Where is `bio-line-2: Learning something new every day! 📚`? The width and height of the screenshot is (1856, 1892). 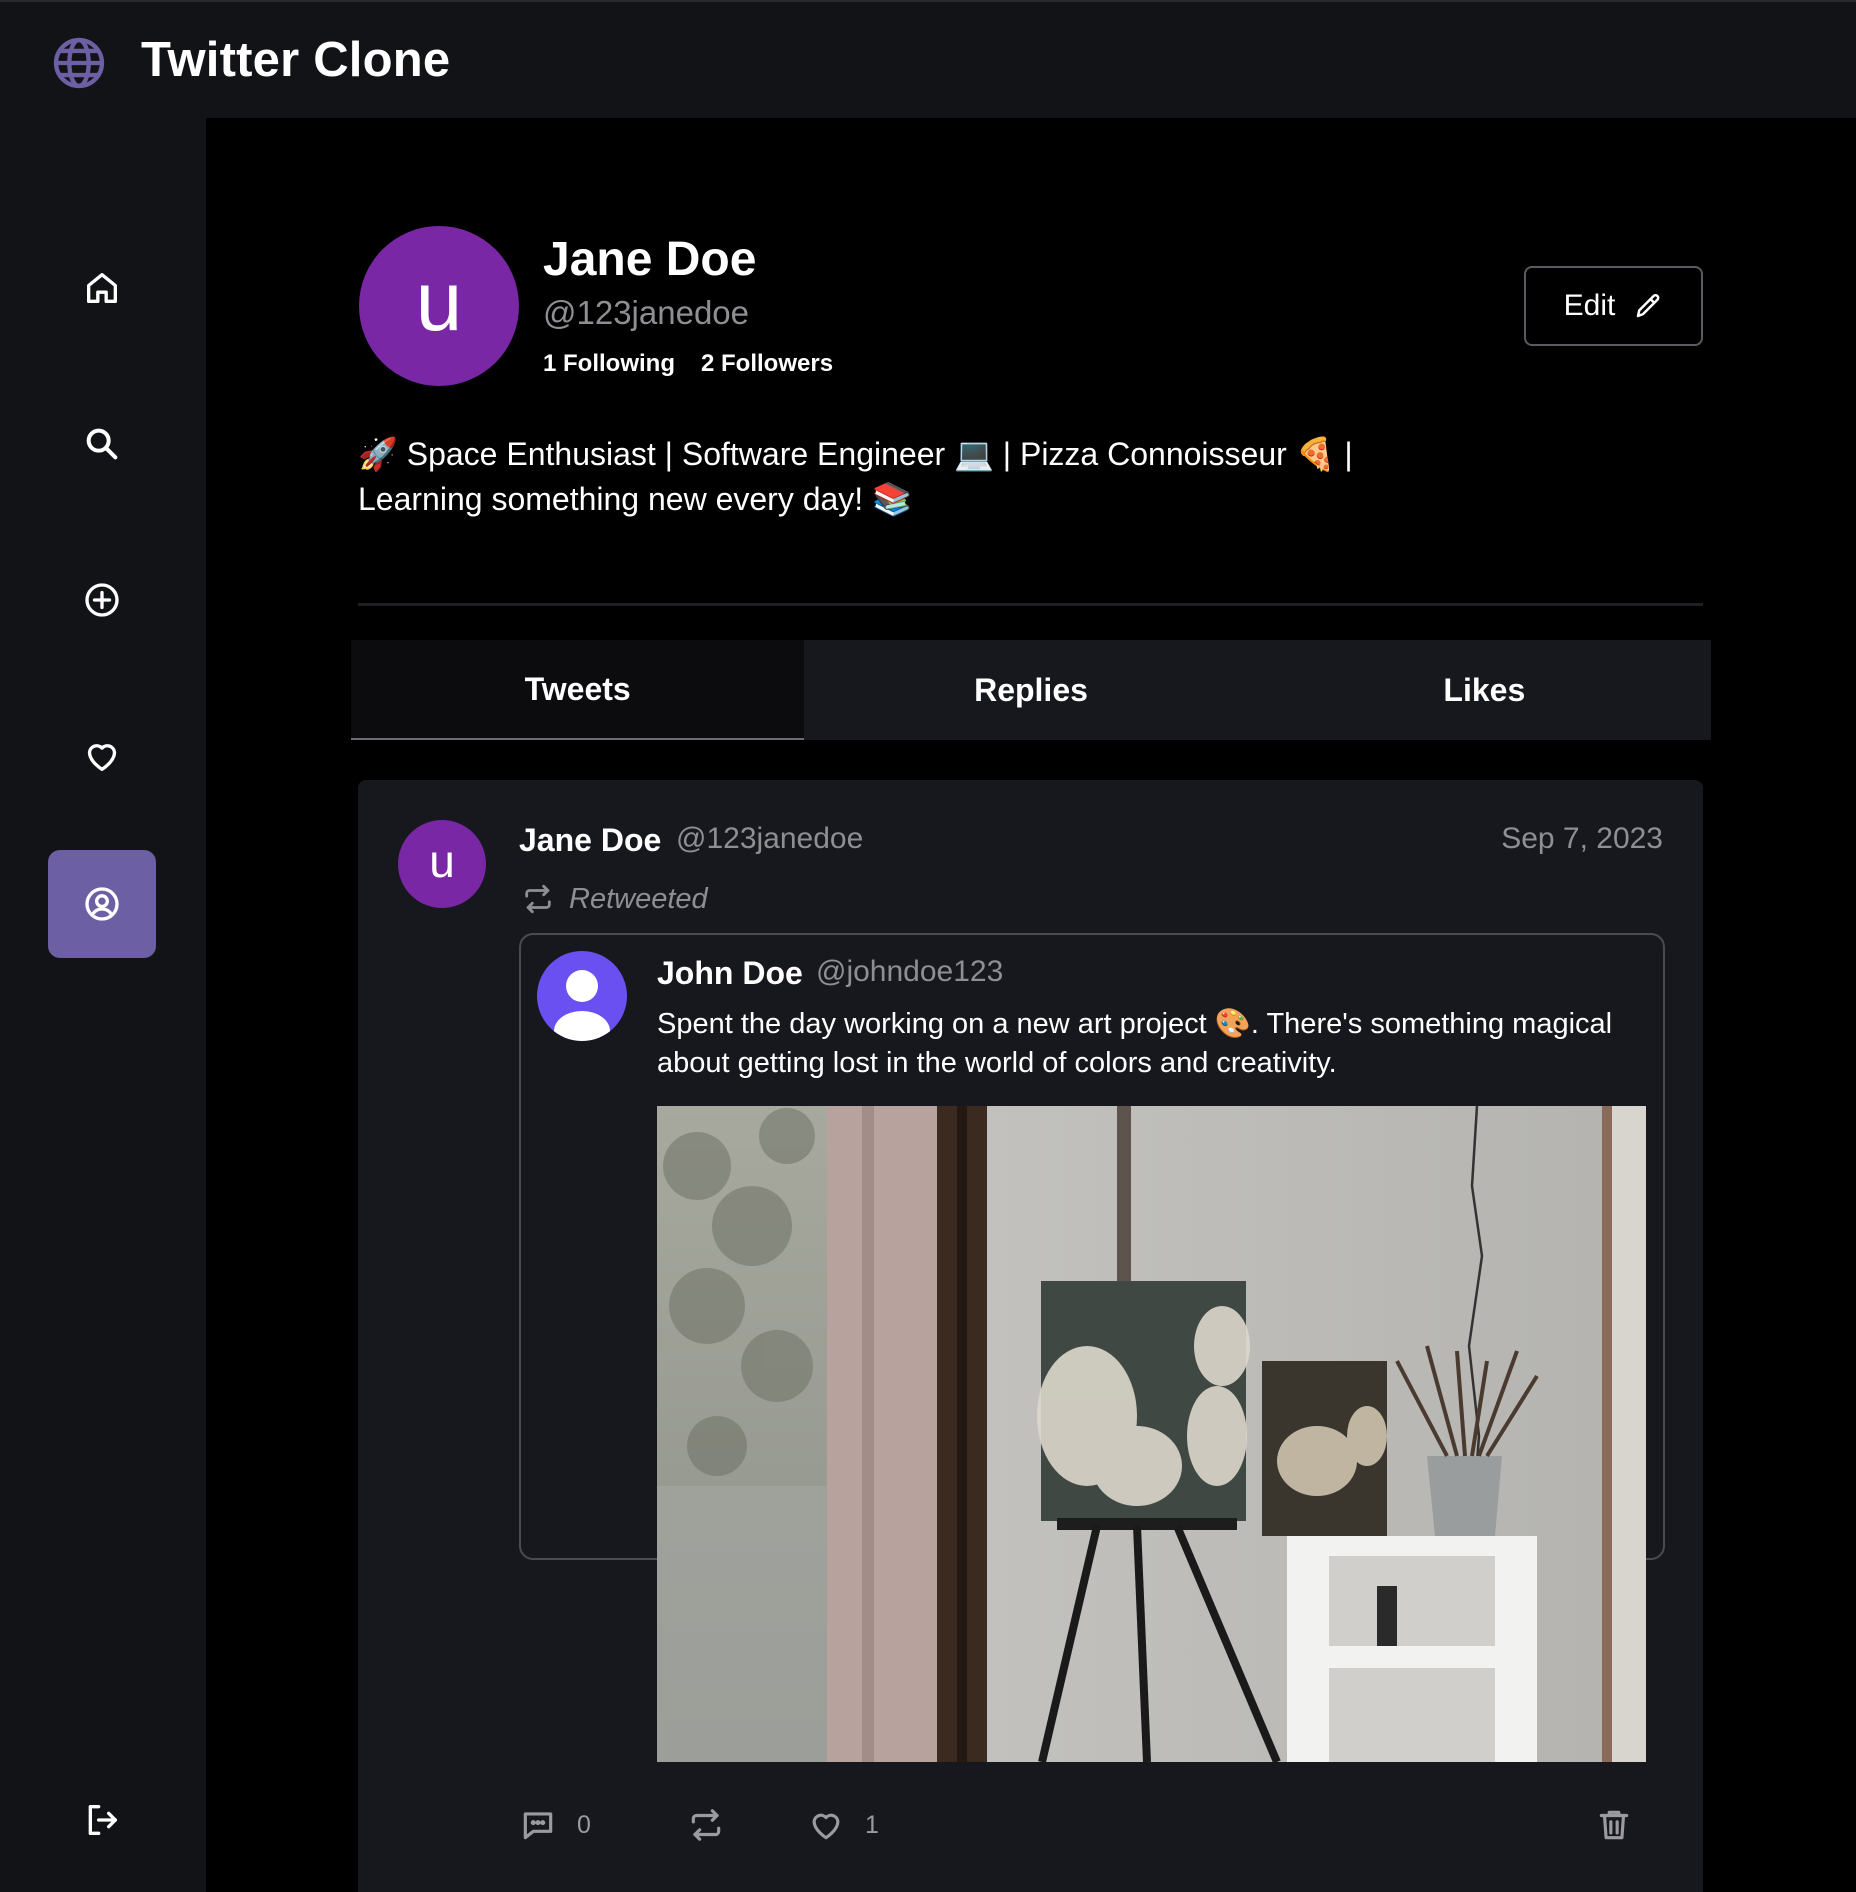
bio-line-2: Learning something new every day! 📚 is located at coordinates (635, 499).